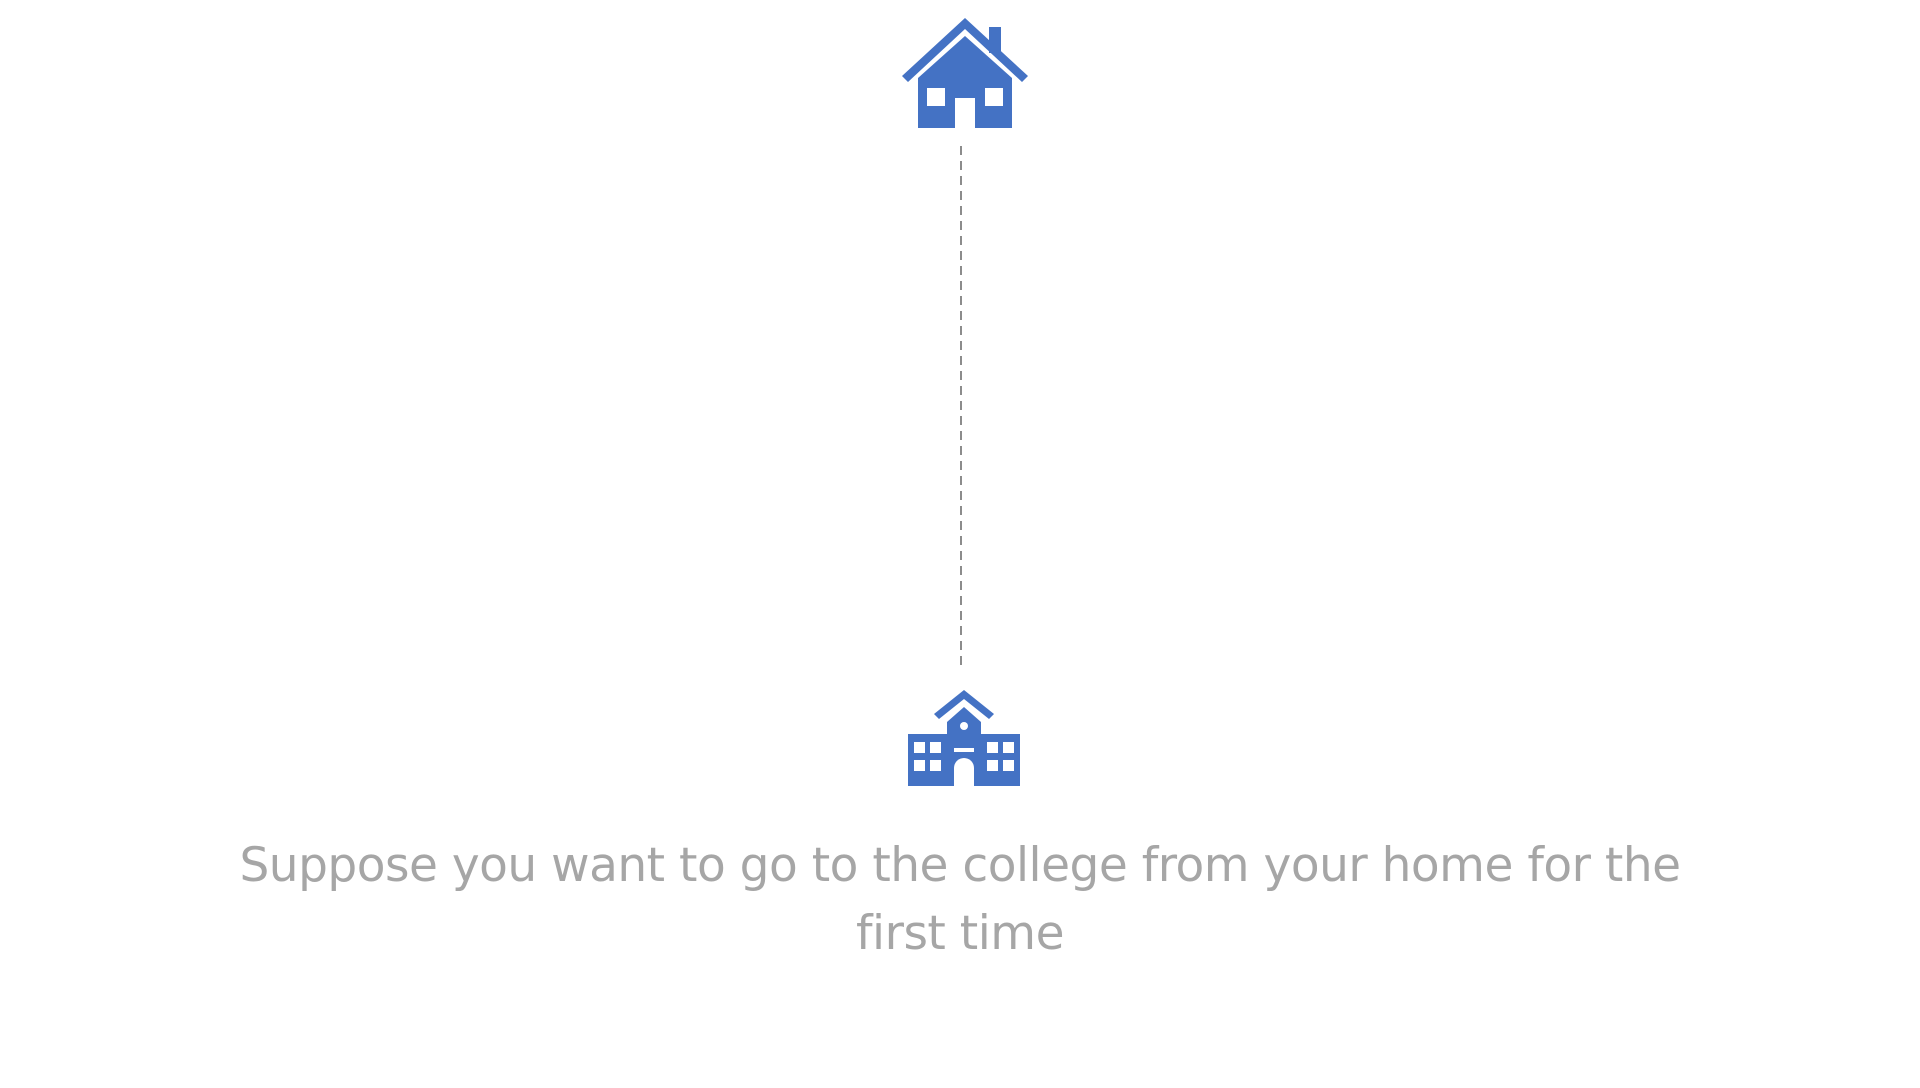  Describe the element at coordinates (965, 73) in the screenshot. I see `house-icon` at that location.